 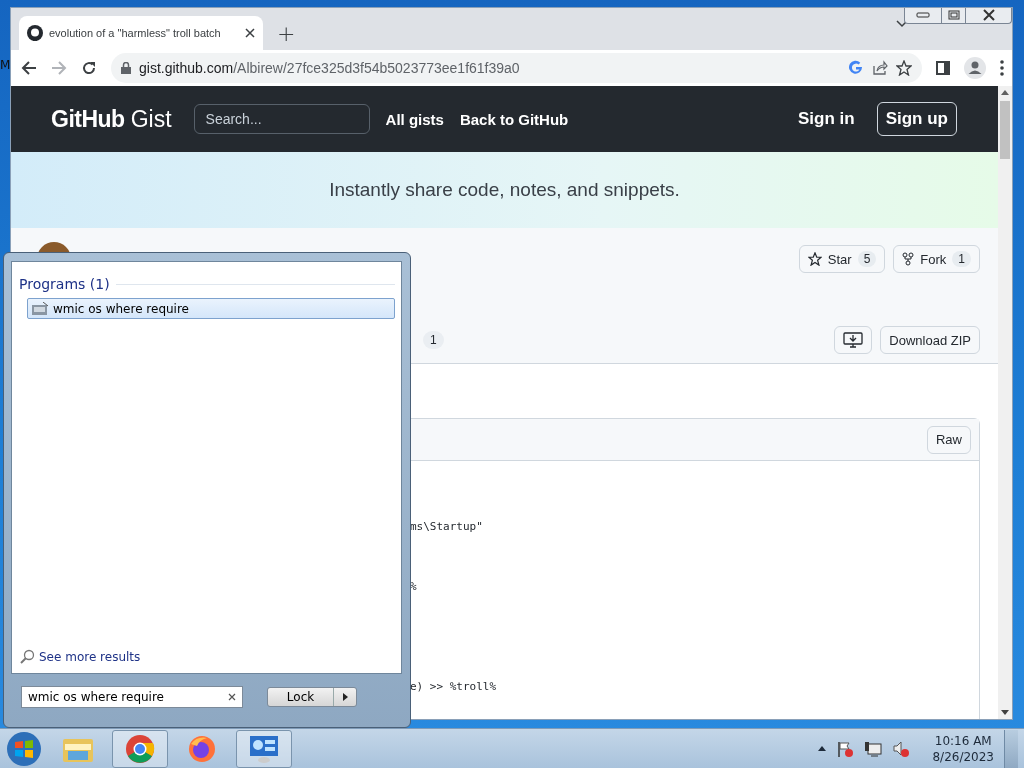 I want to click on volume-muted-icon, so click(x=901, y=748).